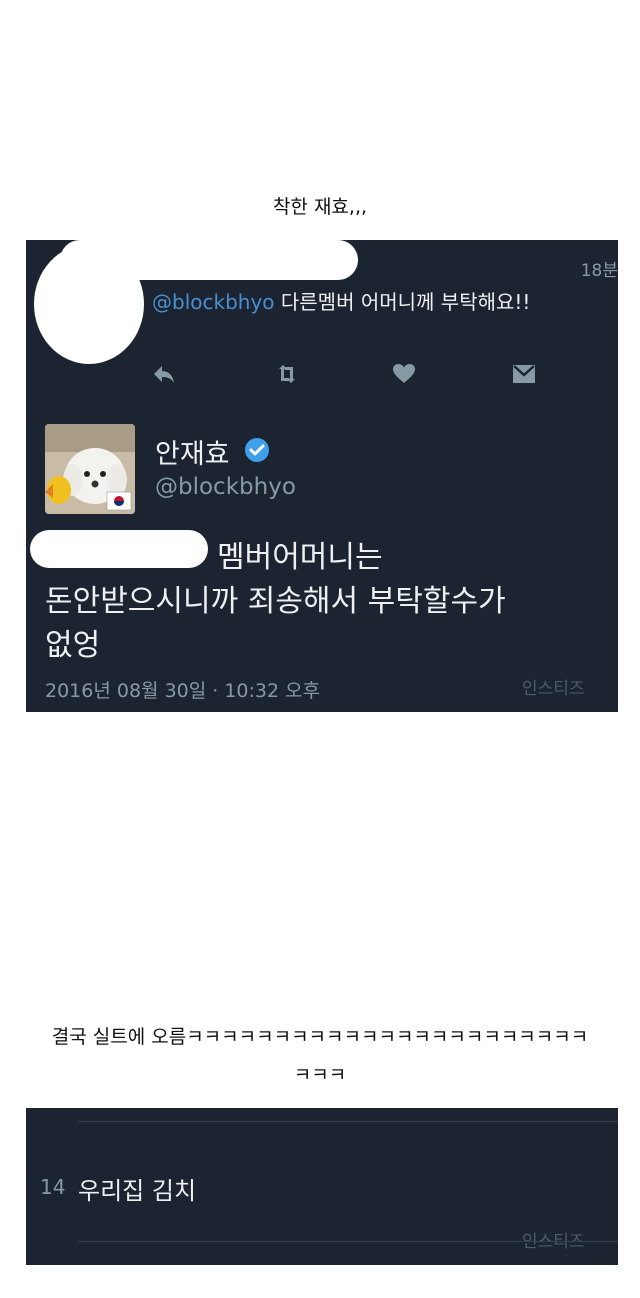  Describe the element at coordinates (53, 1187) in the screenshot. I see `trend-rank: 14` at that location.